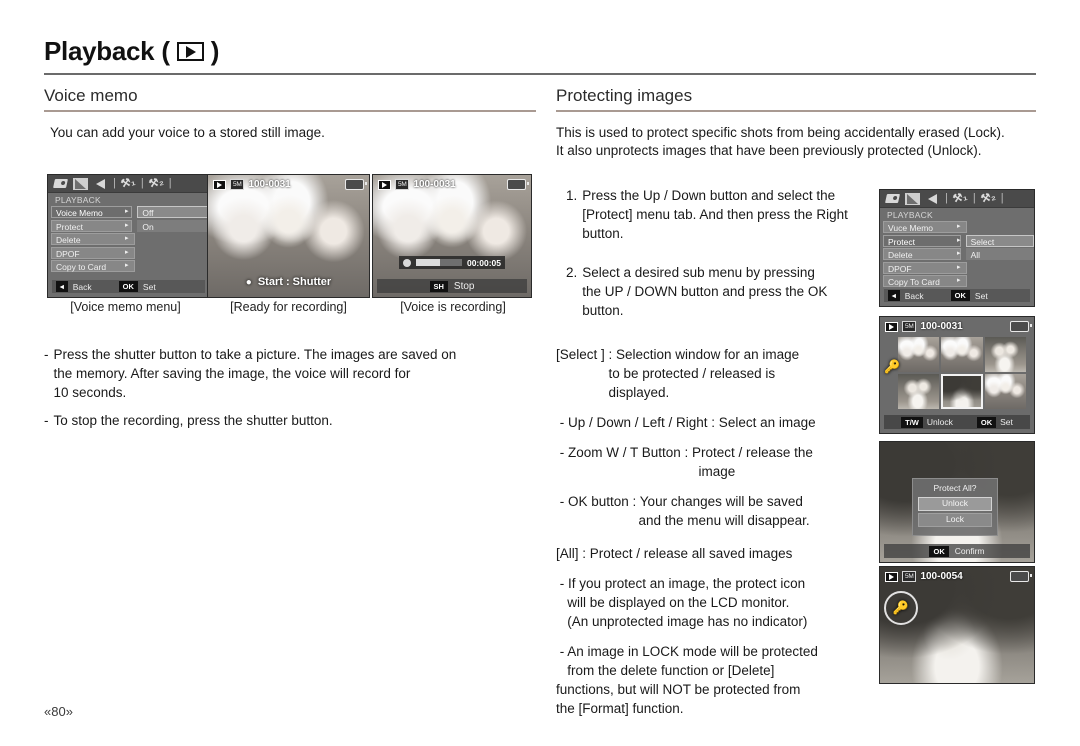 Image resolution: width=1080 pixels, height=746 pixels. I want to click on unlock-label: Unlock, so click(939, 422).